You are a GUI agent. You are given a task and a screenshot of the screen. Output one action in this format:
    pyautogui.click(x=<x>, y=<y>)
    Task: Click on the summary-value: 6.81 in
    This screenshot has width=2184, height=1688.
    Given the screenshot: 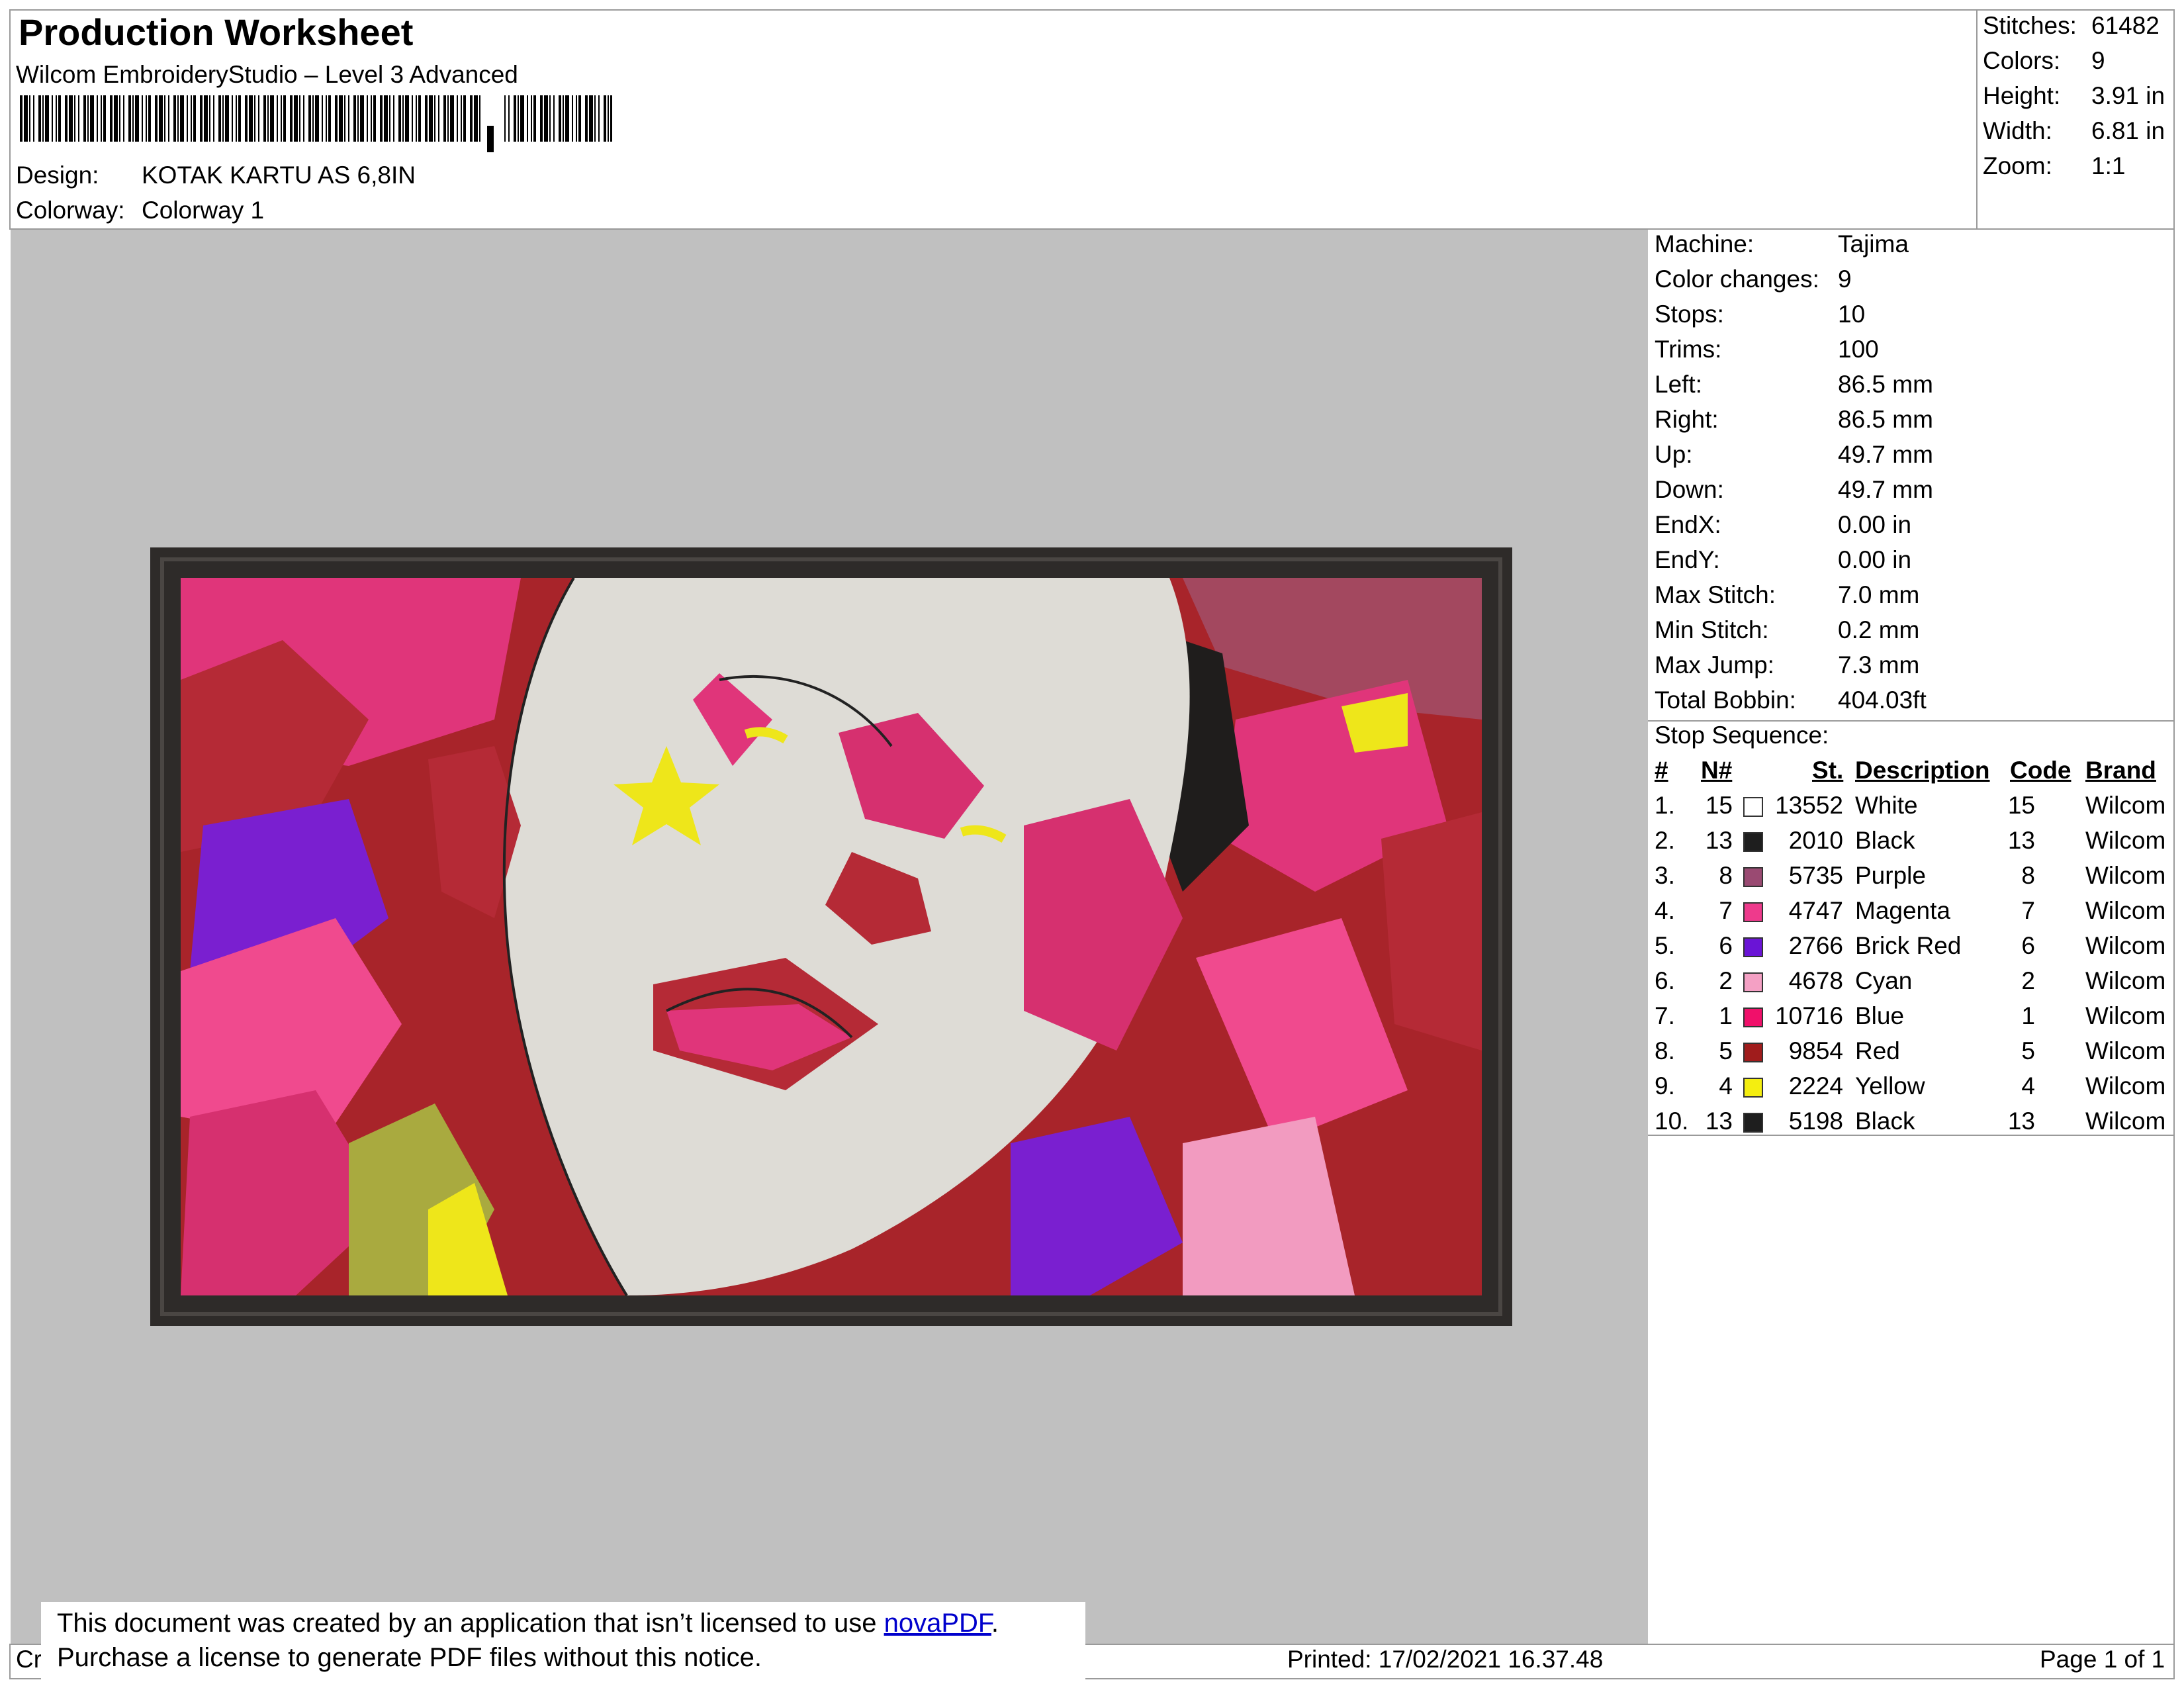 What is the action you would take?
    pyautogui.click(x=2128, y=130)
    